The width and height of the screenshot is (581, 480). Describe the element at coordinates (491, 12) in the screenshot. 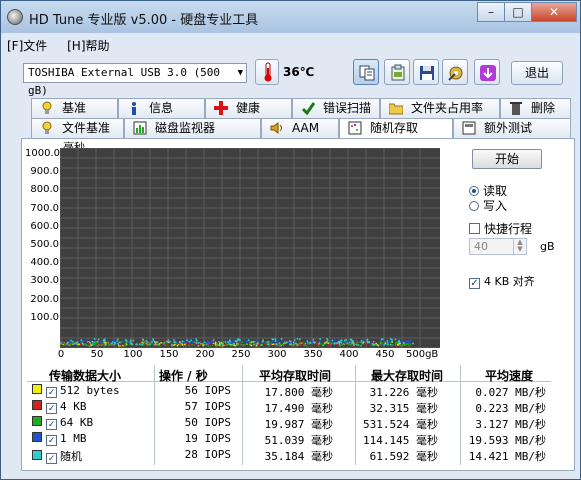

I see `minimize-button: –` at that location.